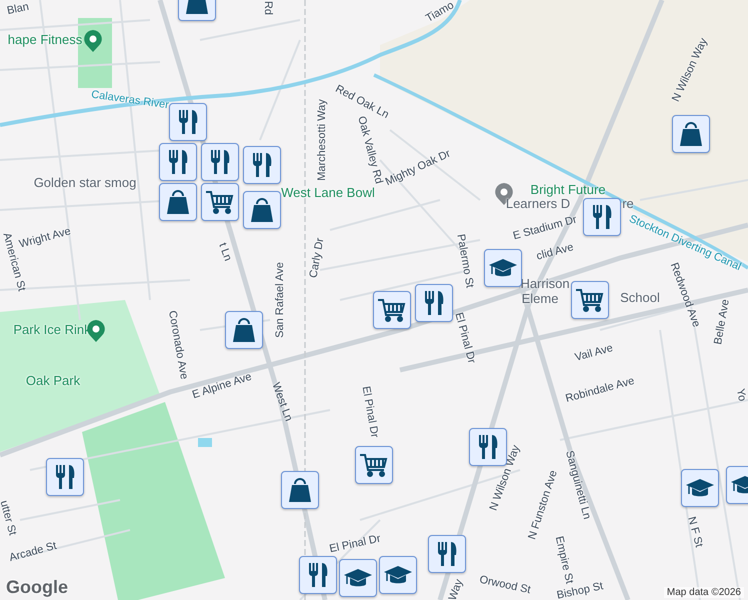 The image size is (748, 600). Describe the element at coordinates (85, 183) in the screenshot. I see `place-label: Golden star smog` at that location.